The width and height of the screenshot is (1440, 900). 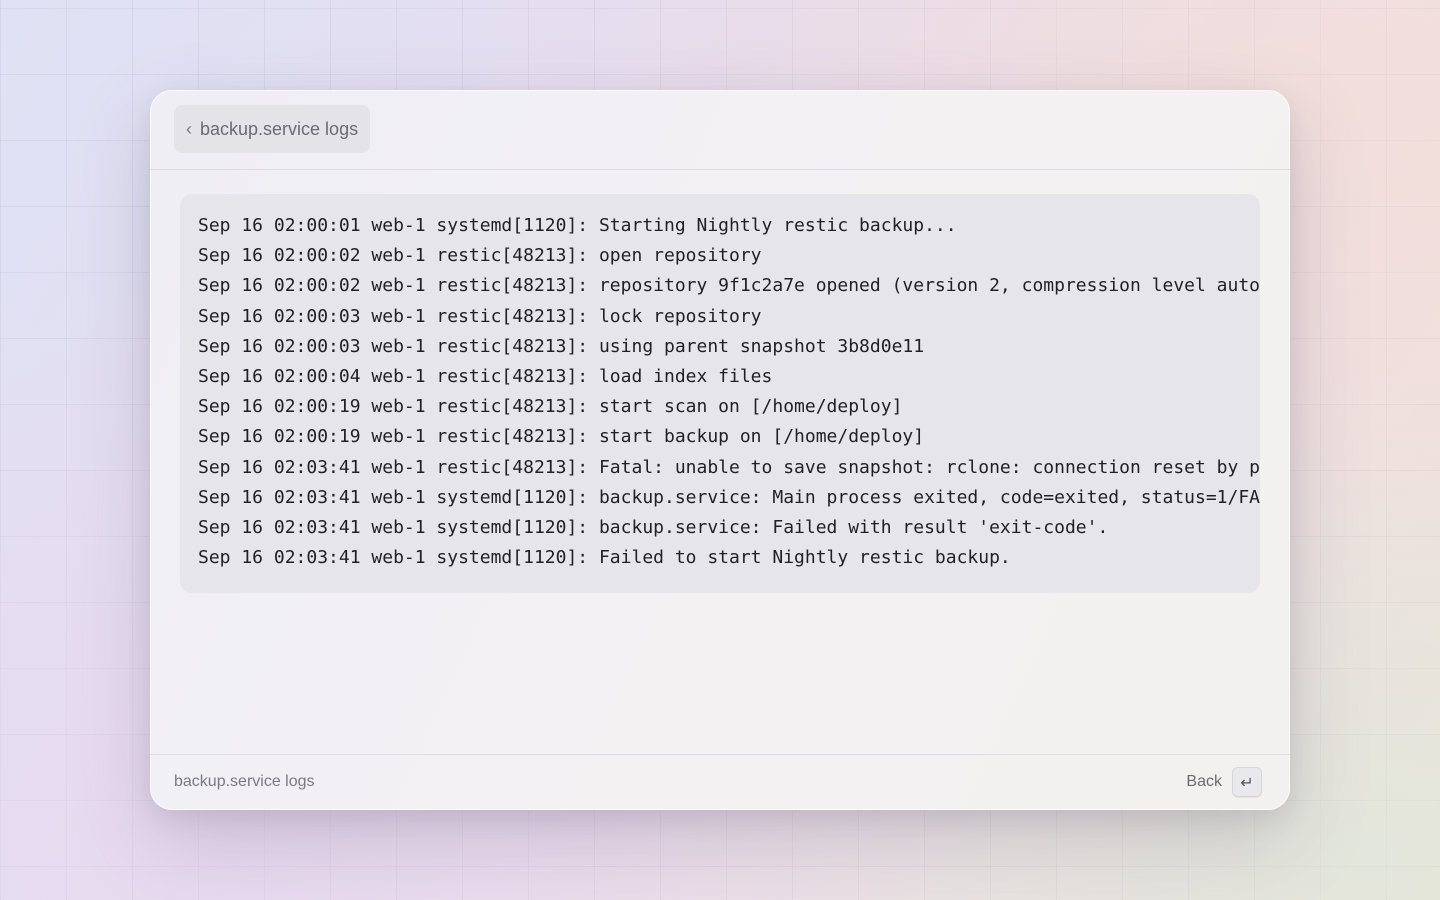 I want to click on return-key-icon: ↵, so click(x=1247, y=782).